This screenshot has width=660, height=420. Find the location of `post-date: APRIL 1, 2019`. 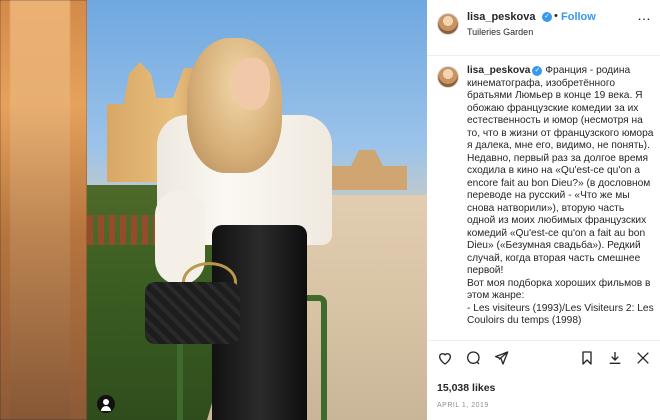

post-date: APRIL 1, 2019 is located at coordinates (463, 405).